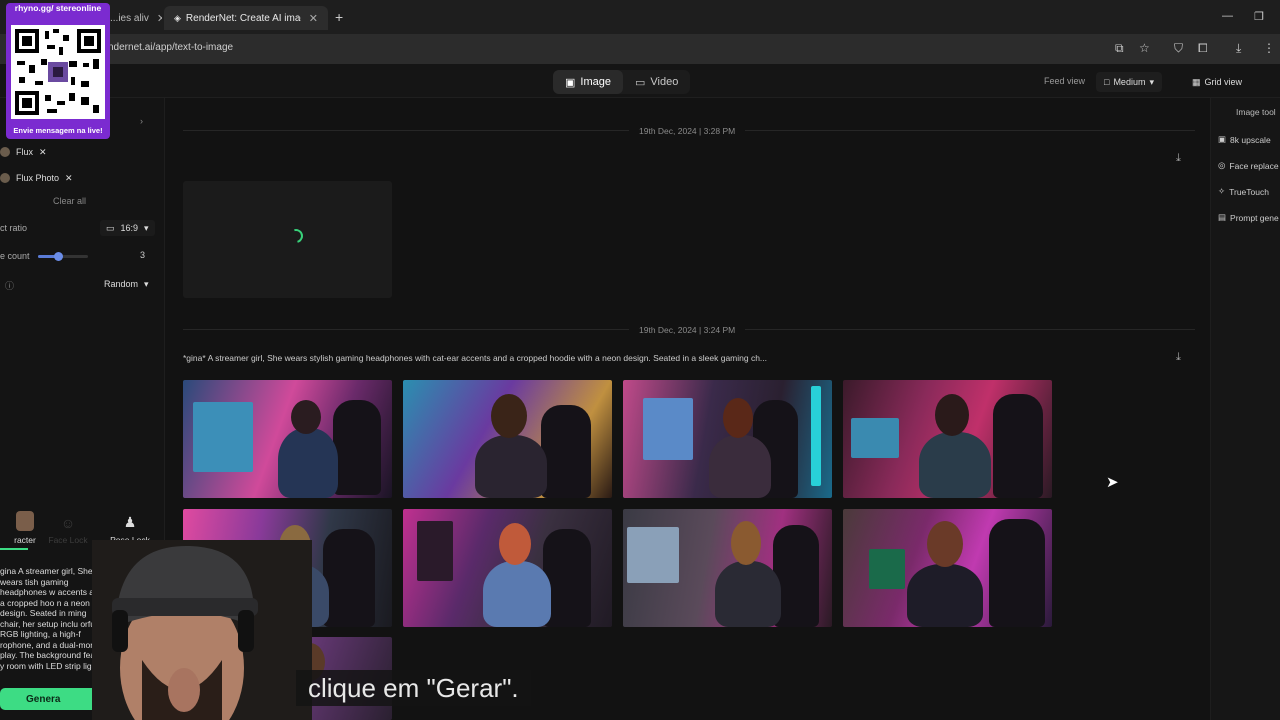 This screenshot has height=720, width=1280. I want to click on model-label: Flux, so click(25, 152).